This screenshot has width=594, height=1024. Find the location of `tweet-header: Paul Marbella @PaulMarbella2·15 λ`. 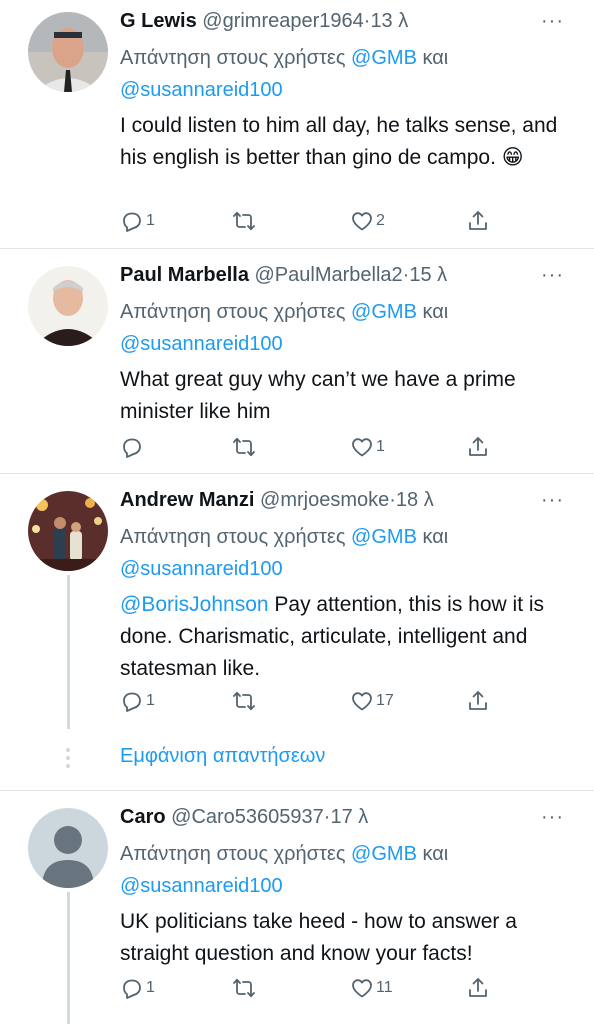

tweet-header: Paul Marbella @PaulMarbella2·15 λ is located at coordinates (283, 275).